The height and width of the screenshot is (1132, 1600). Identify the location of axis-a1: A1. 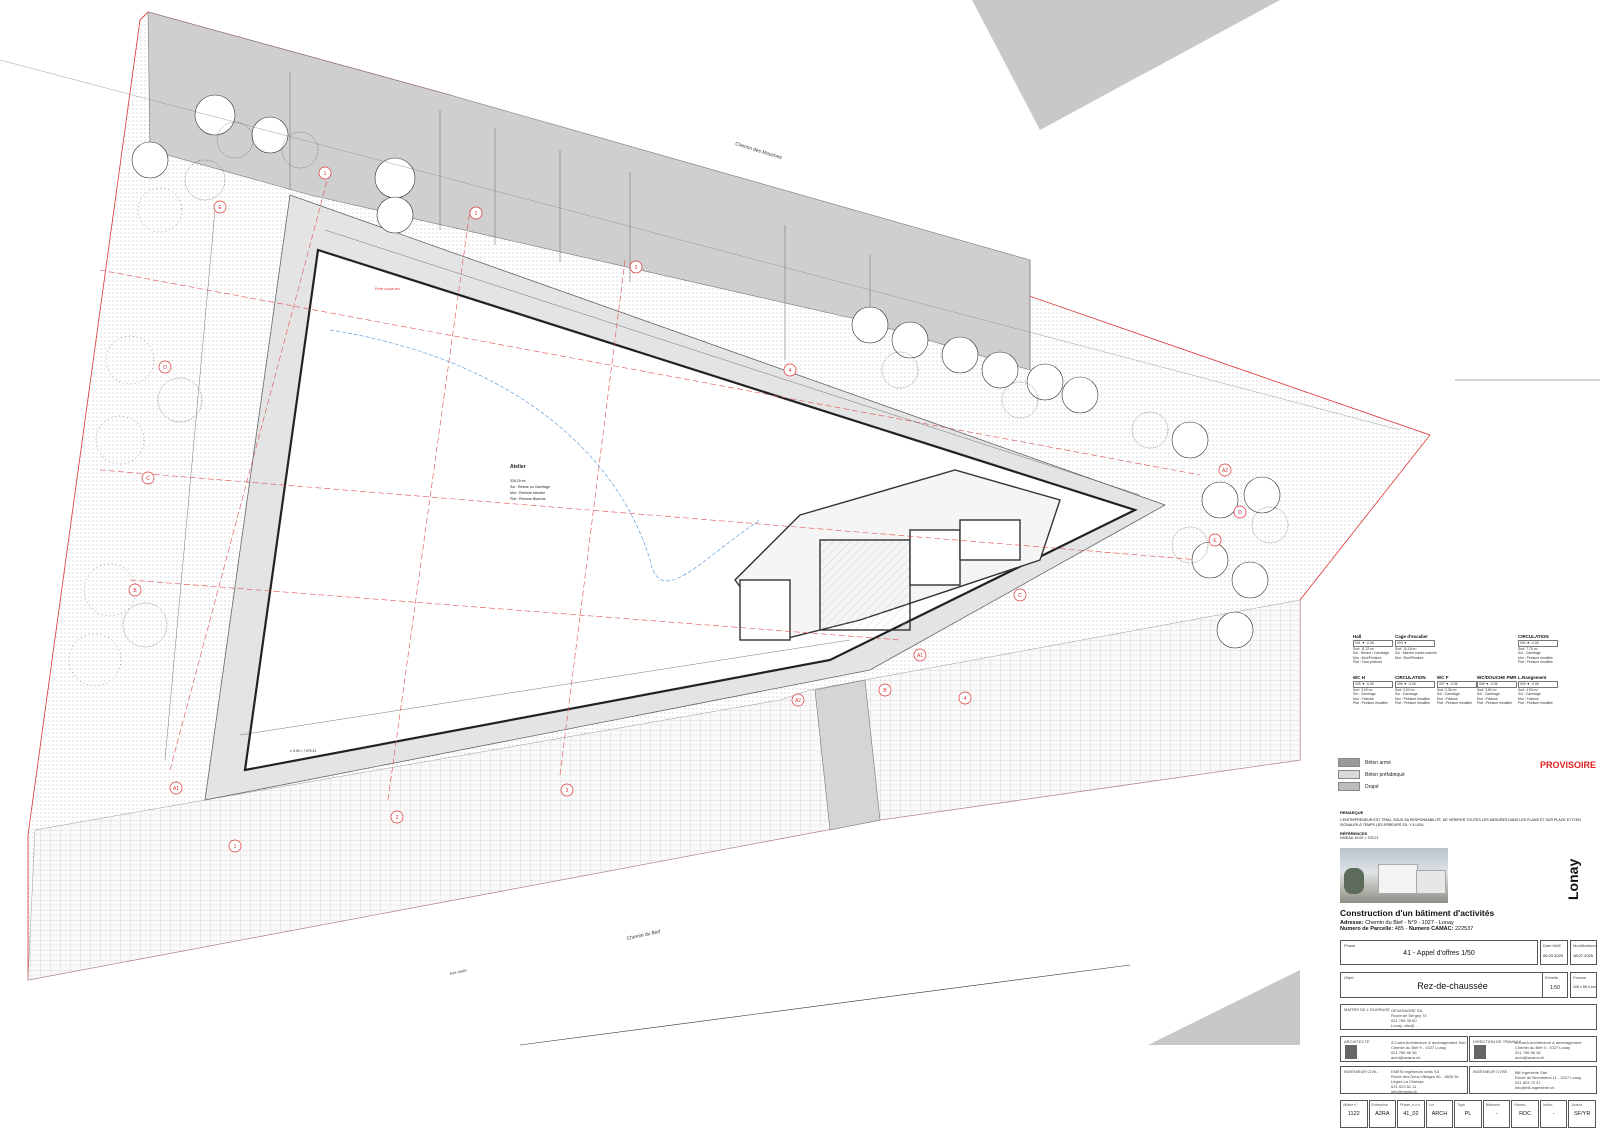
(176, 789).